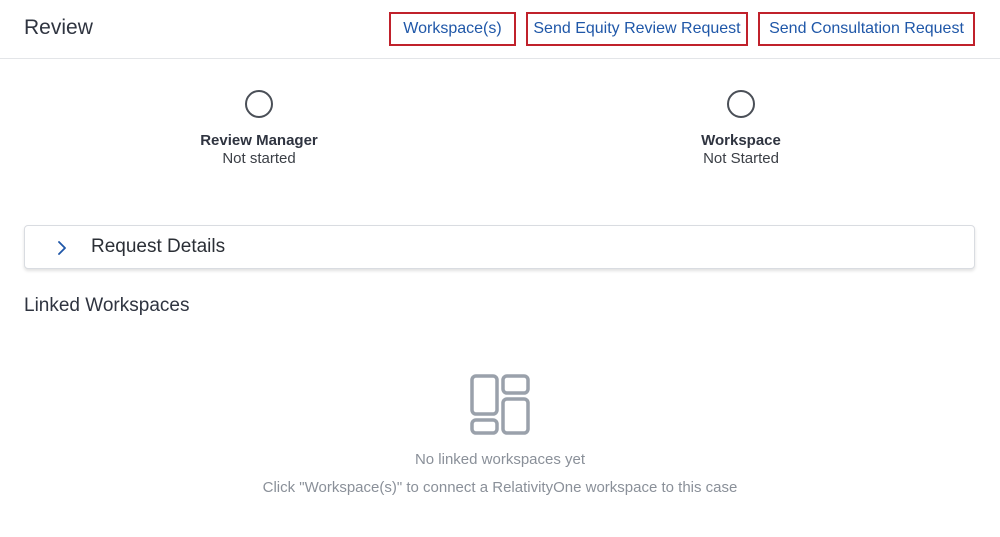 Image resolution: width=1000 pixels, height=537 pixels. What do you see at coordinates (500, 404) in the screenshot?
I see `workspaces-grid-icon` at bounding box center [500, 404].